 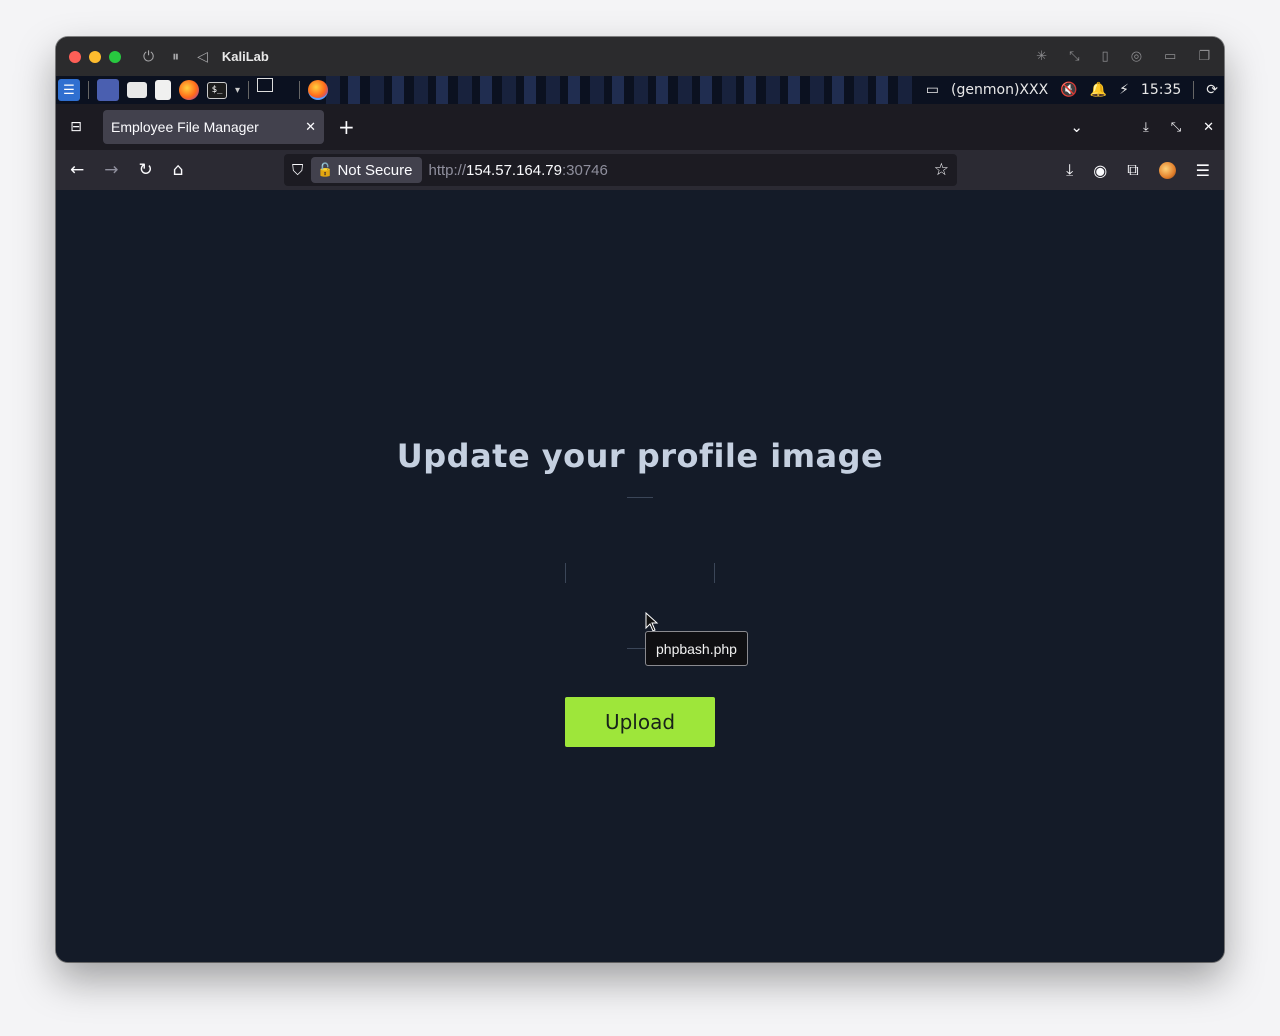 What do you see at coordinates (245, 56) in the screenshot?
I see `vm-title: KaliLab` at bounding box center [245, 56].